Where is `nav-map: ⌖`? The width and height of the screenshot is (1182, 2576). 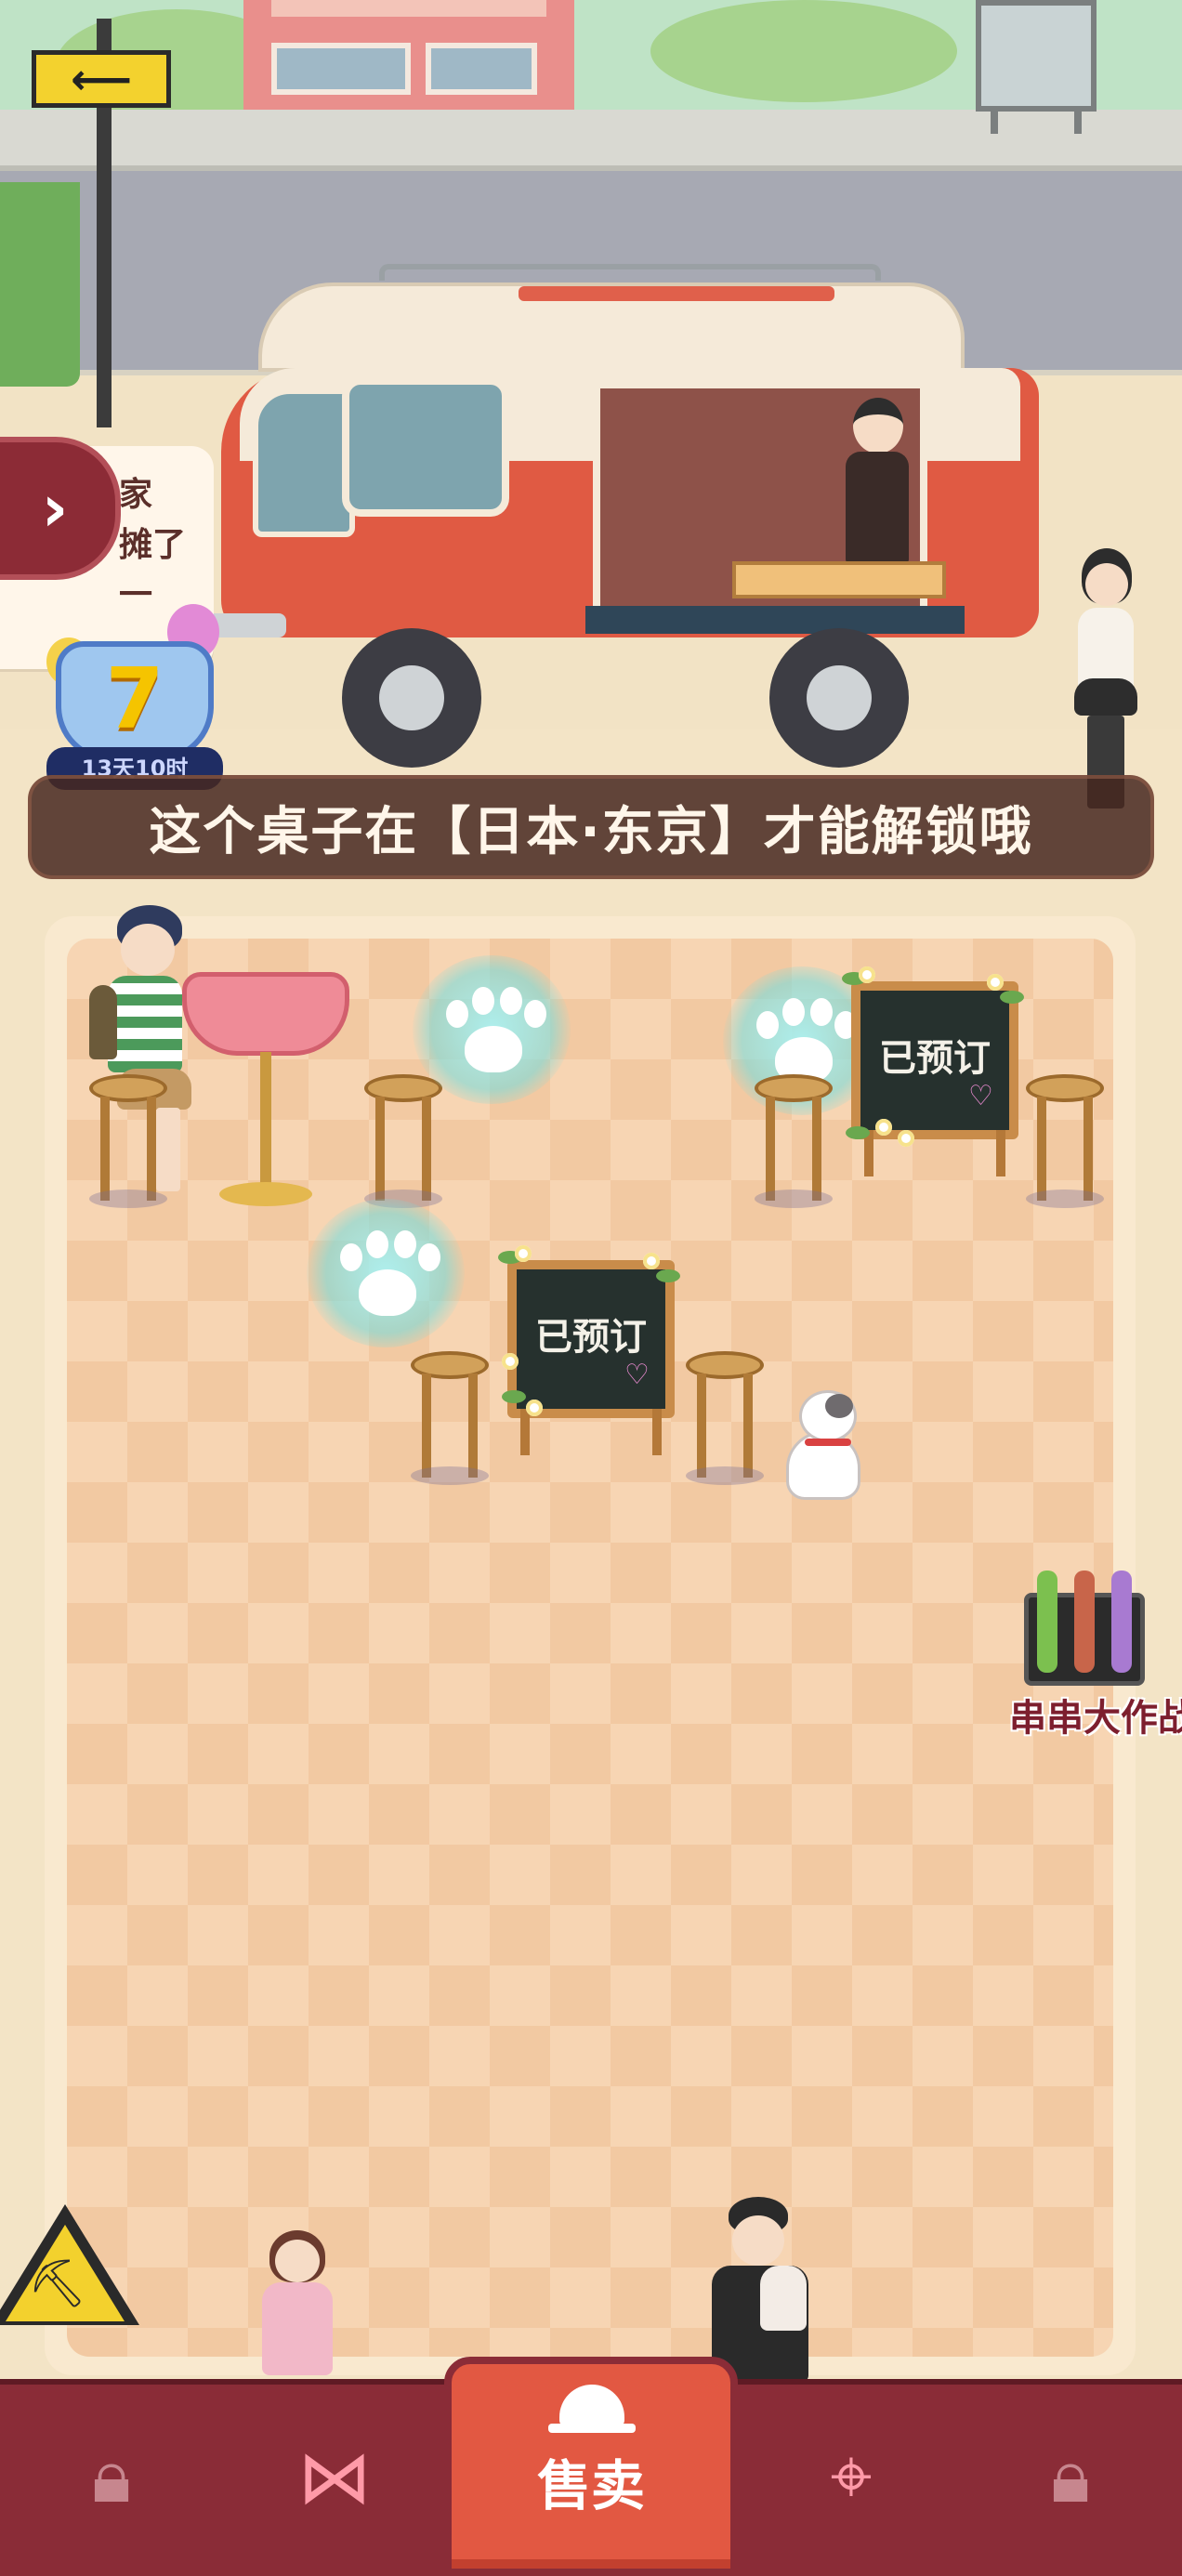
nav-map: ⌖ is located at coordinates (851, 2476).